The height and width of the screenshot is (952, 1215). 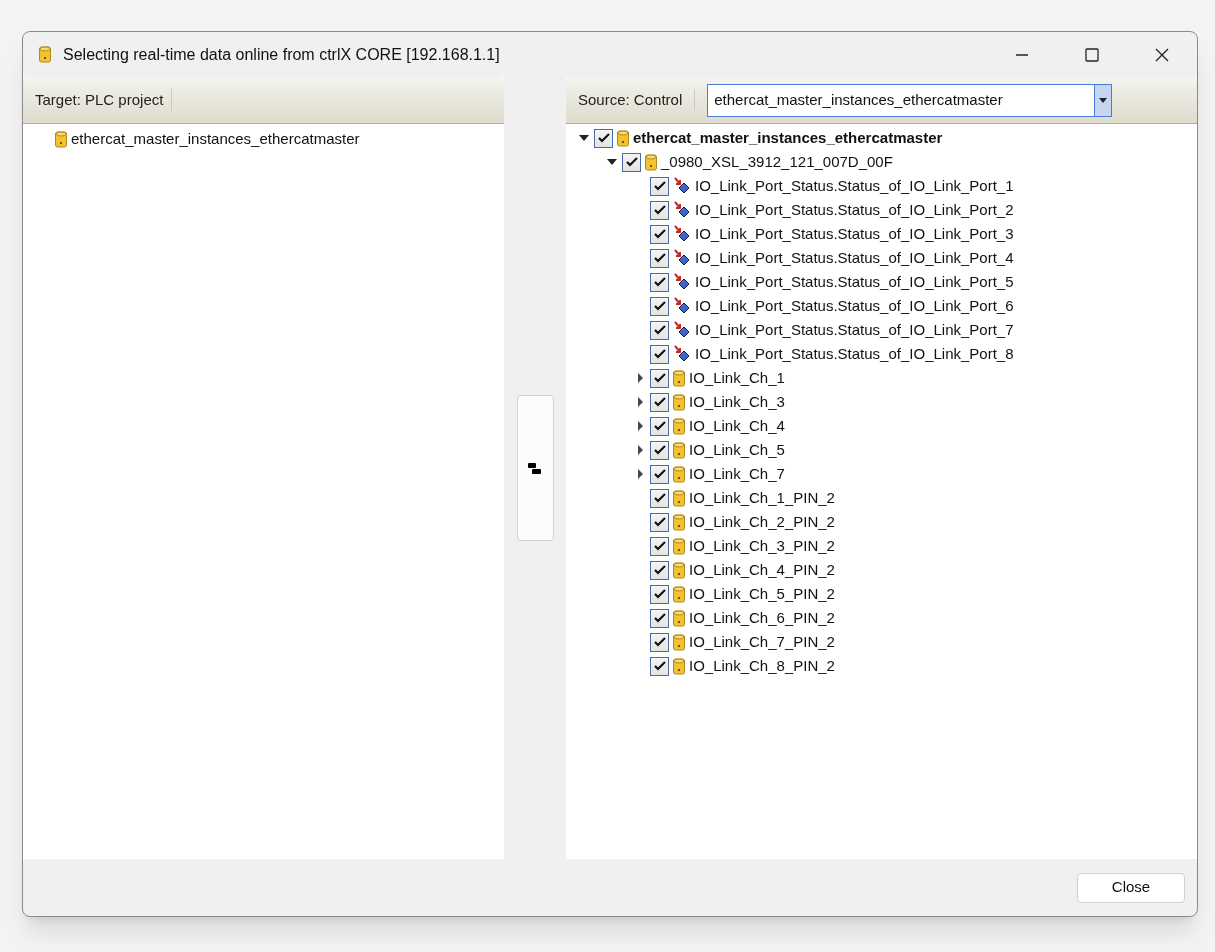 What do you see at coordinates (762, 546) in the screenshot?
I see `tree-item-label: IO_Link_Ch_3_PIN_2` at bounding box center [762, 546].